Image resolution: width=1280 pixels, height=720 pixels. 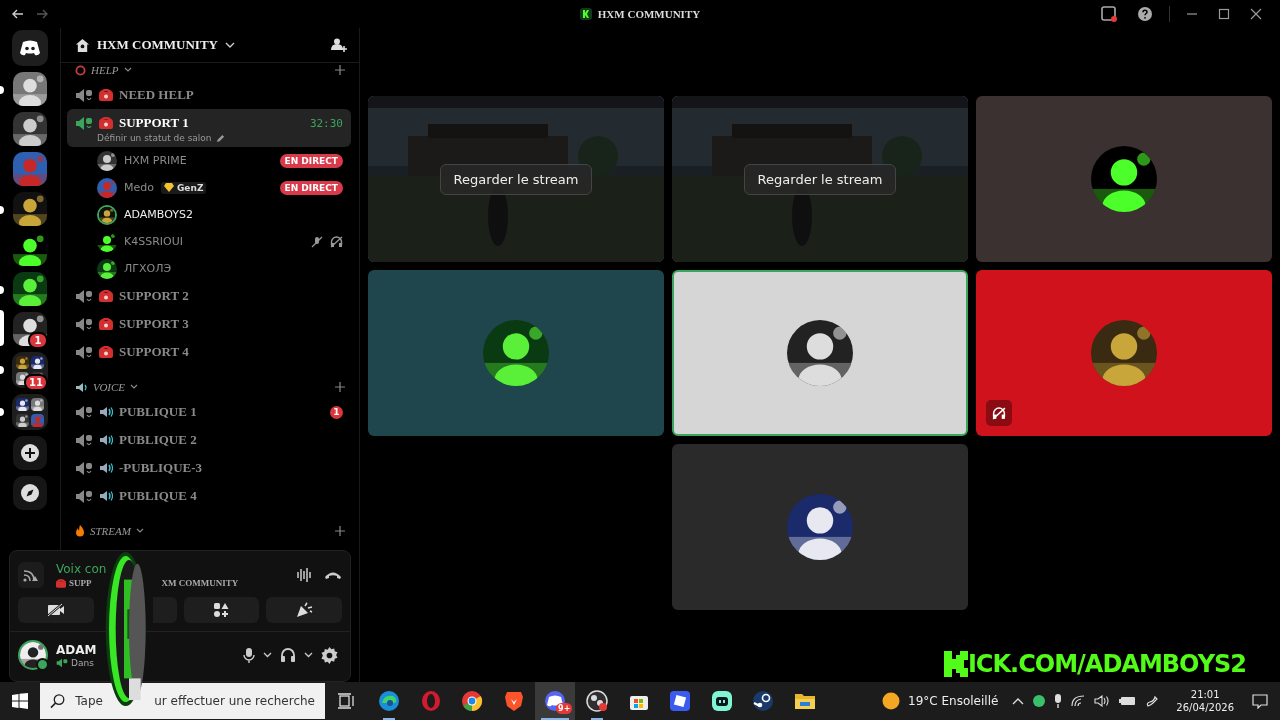 What do you see at coordinates (30, 48) in the screenshot?
I see `home-button` at bounding box center [30, 48].